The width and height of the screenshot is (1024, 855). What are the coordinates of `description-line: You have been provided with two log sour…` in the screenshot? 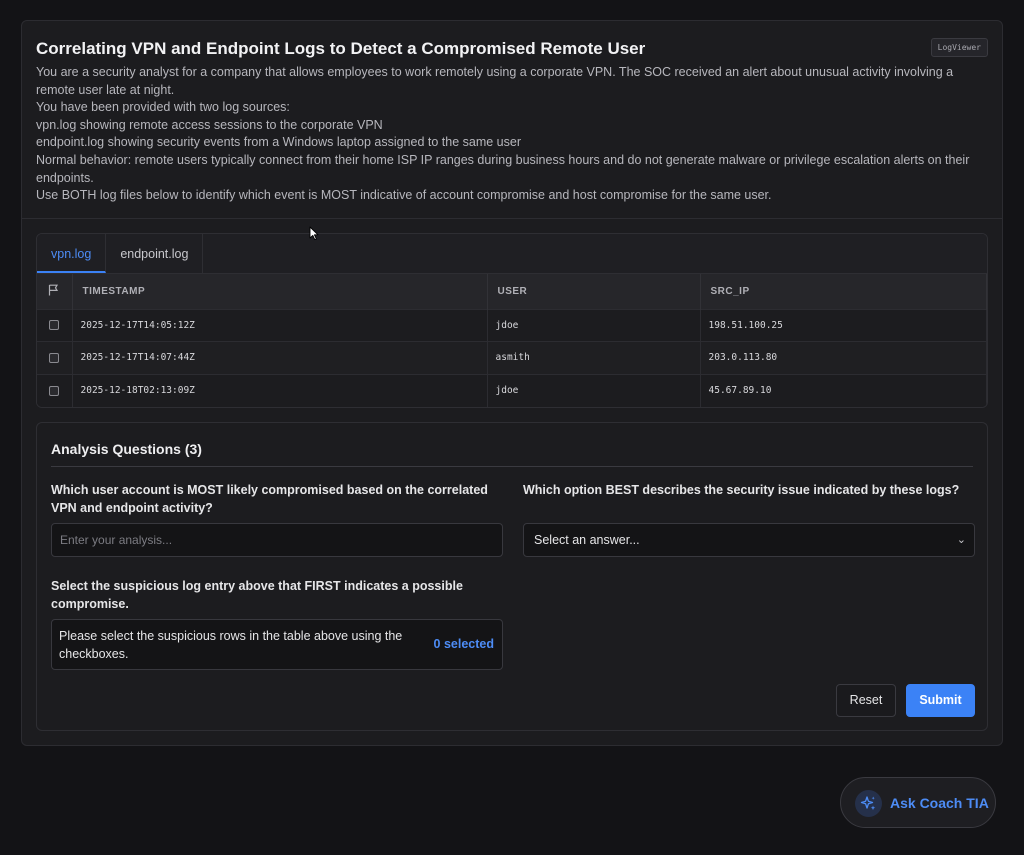 It's located at (163, 107).